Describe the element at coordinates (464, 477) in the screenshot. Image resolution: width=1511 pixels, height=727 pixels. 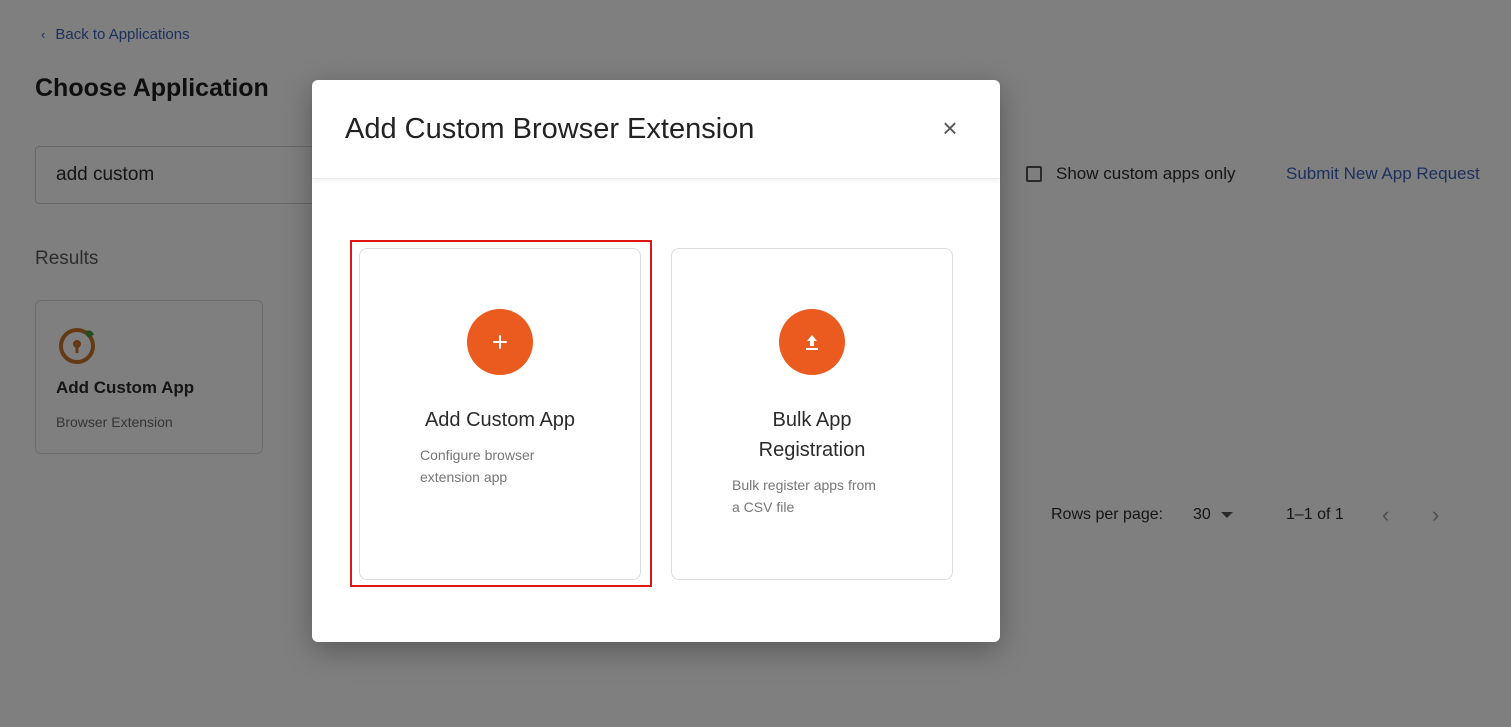
I see `option-description-line: extension app` at that location.